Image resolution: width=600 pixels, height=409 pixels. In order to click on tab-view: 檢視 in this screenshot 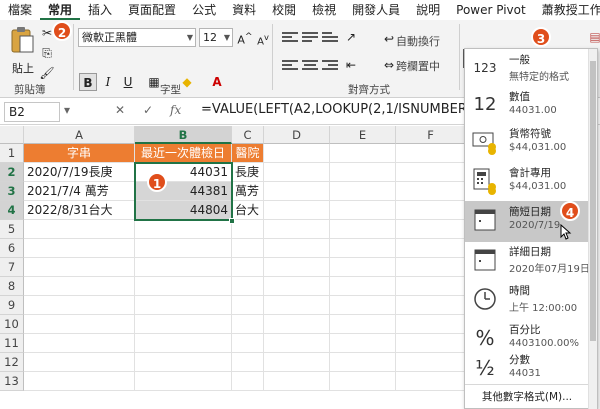, I will do `click(324, 10)`.